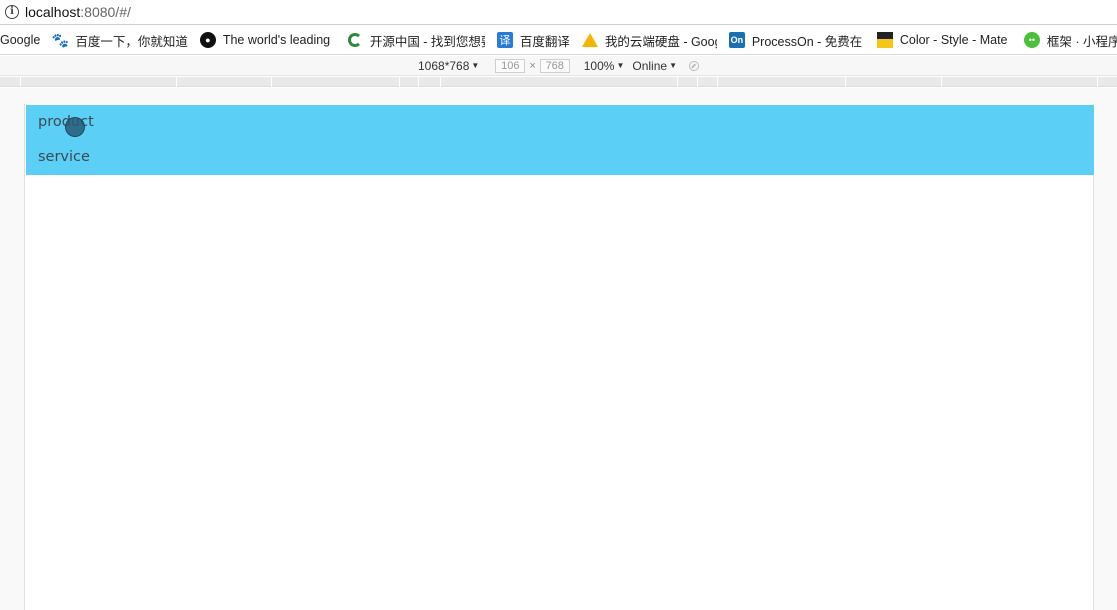  Describe the element at coordinates (649, 66) in the screenshot. I see `network-throttle-select: Online` at that location.